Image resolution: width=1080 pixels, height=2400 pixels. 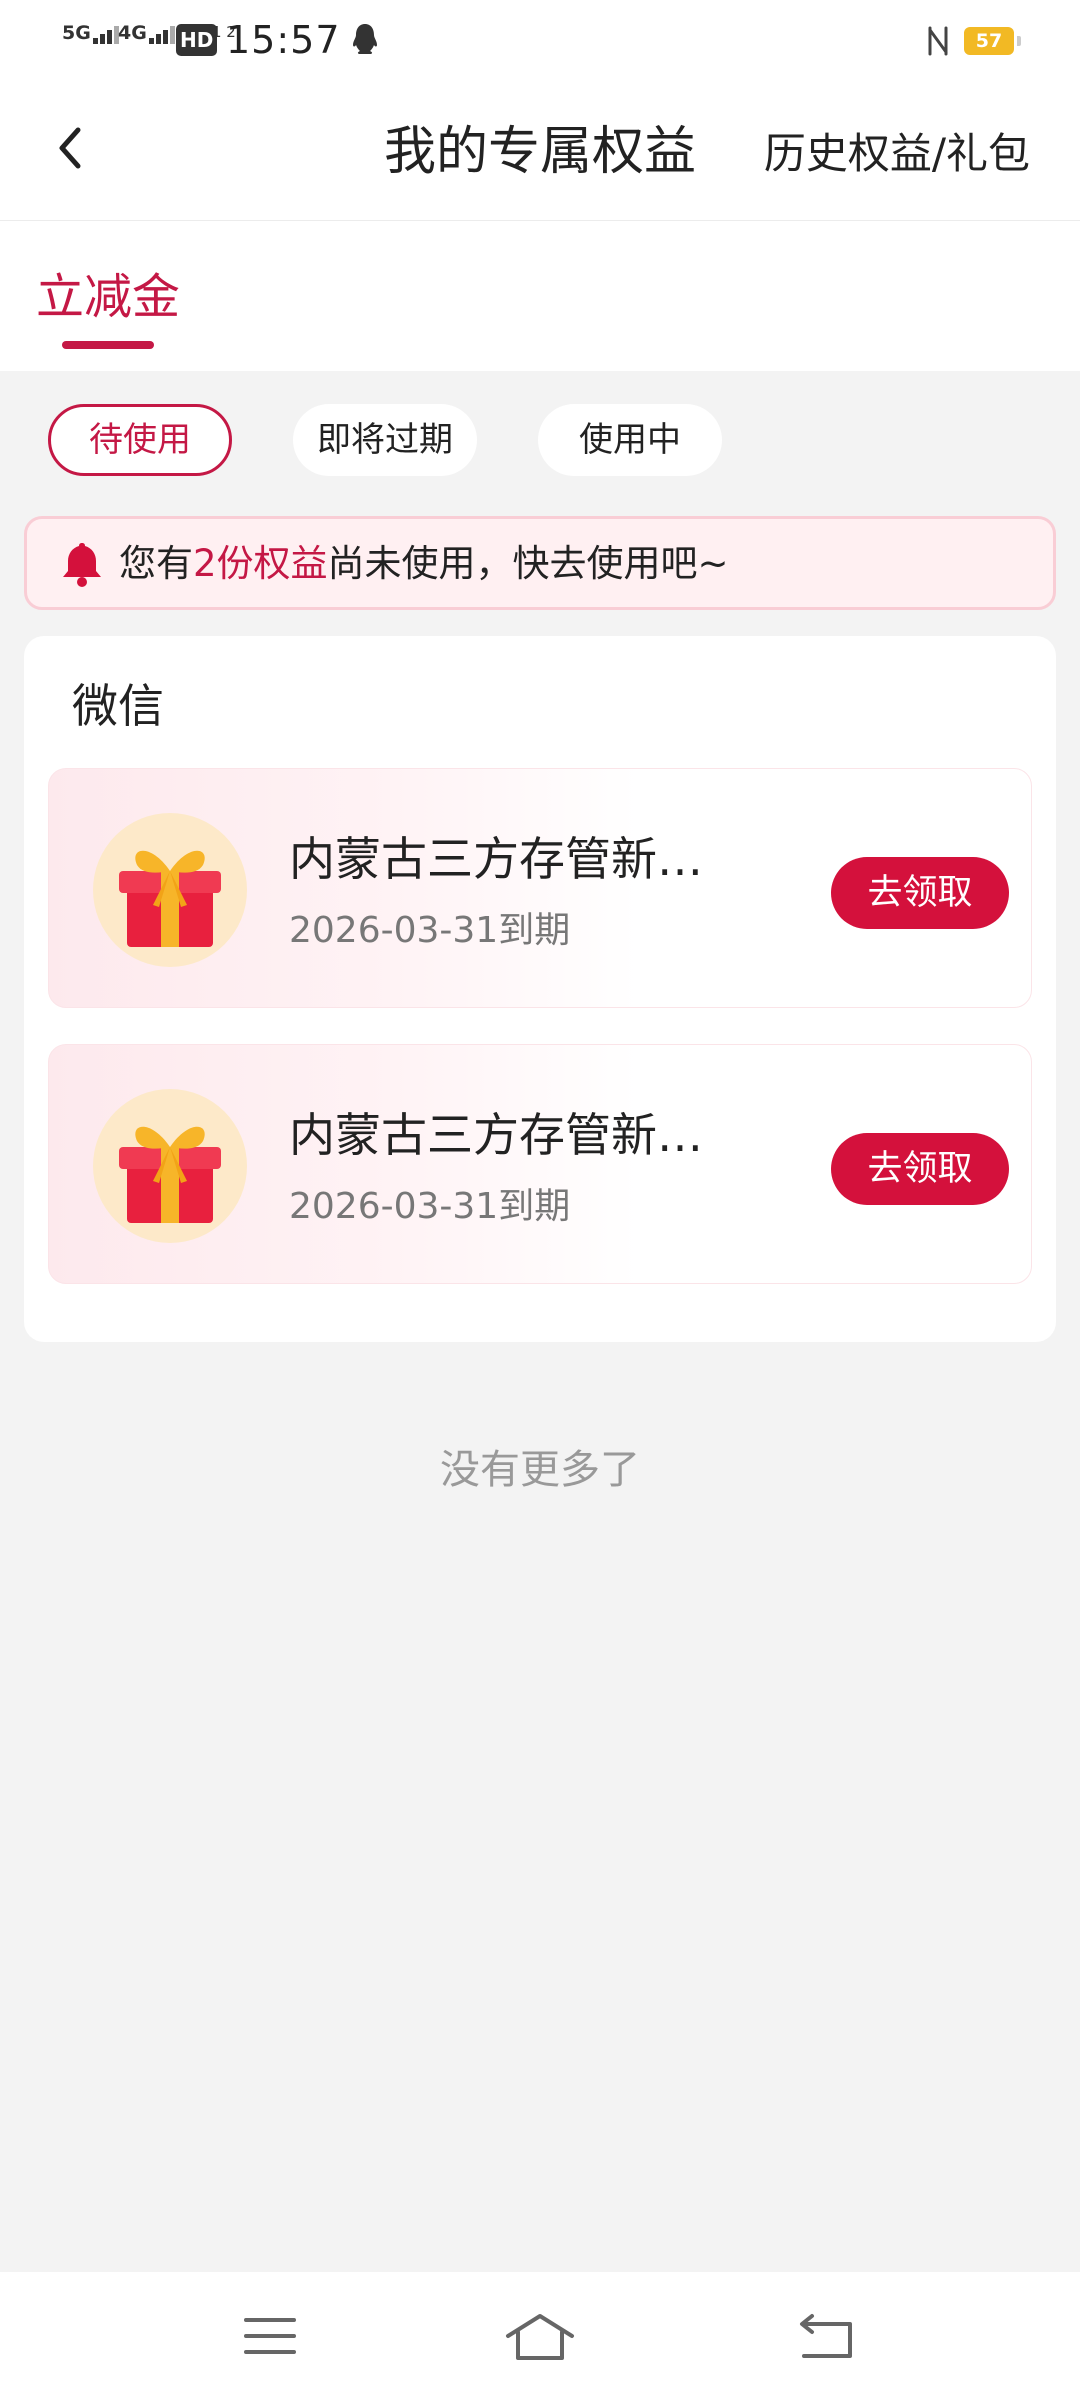 What do you see at coordinates (540, 1470) in the screenshot?
I see `no-more-text: 没有更多了` at bounding box center [540, 1470].